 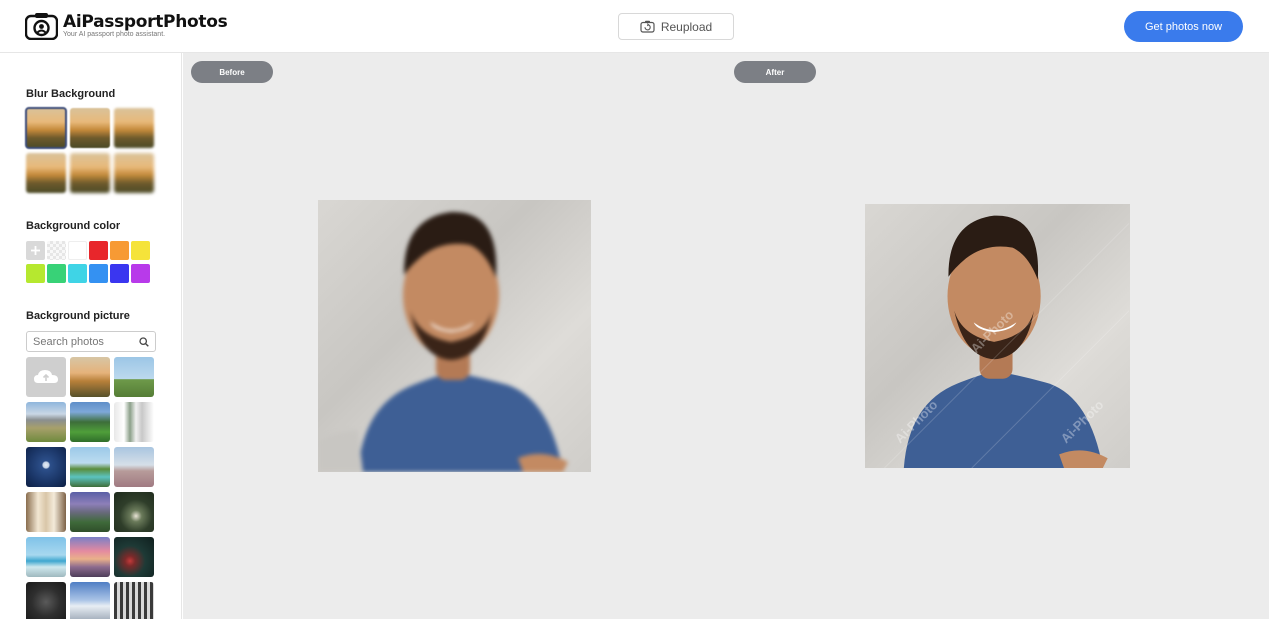 I want to click on picture-sunset-field, so click(x=90, y=377).